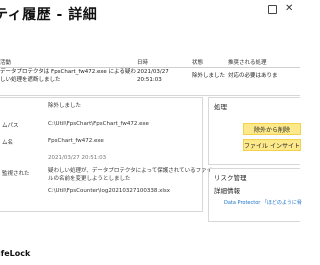 The height and width of the screenshot is (265, 320). I want to click on section-divider, so click(150, 95).